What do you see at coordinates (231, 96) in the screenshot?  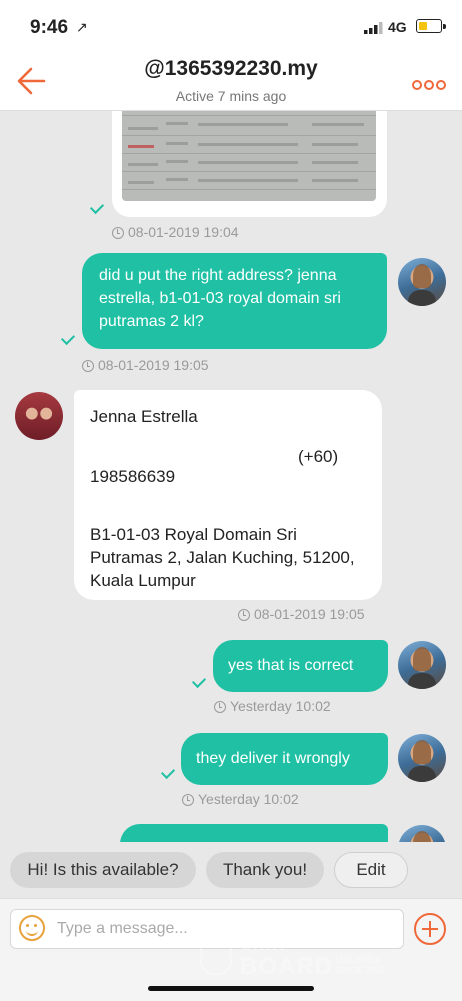 I see `active-status: Active 7 mins ago` at bounding box center [231, 96].